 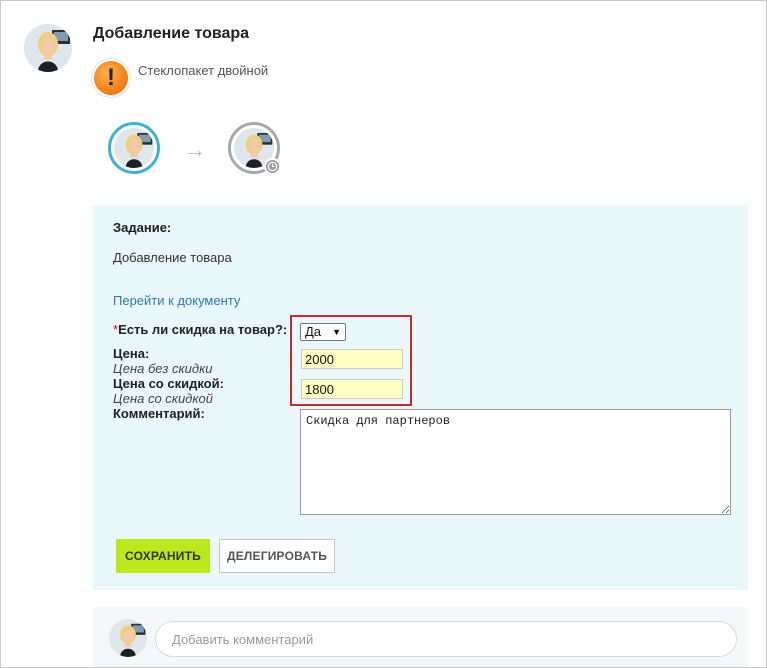 I want to click on comment-label: Комментарий:, so click(x=159, y=413).